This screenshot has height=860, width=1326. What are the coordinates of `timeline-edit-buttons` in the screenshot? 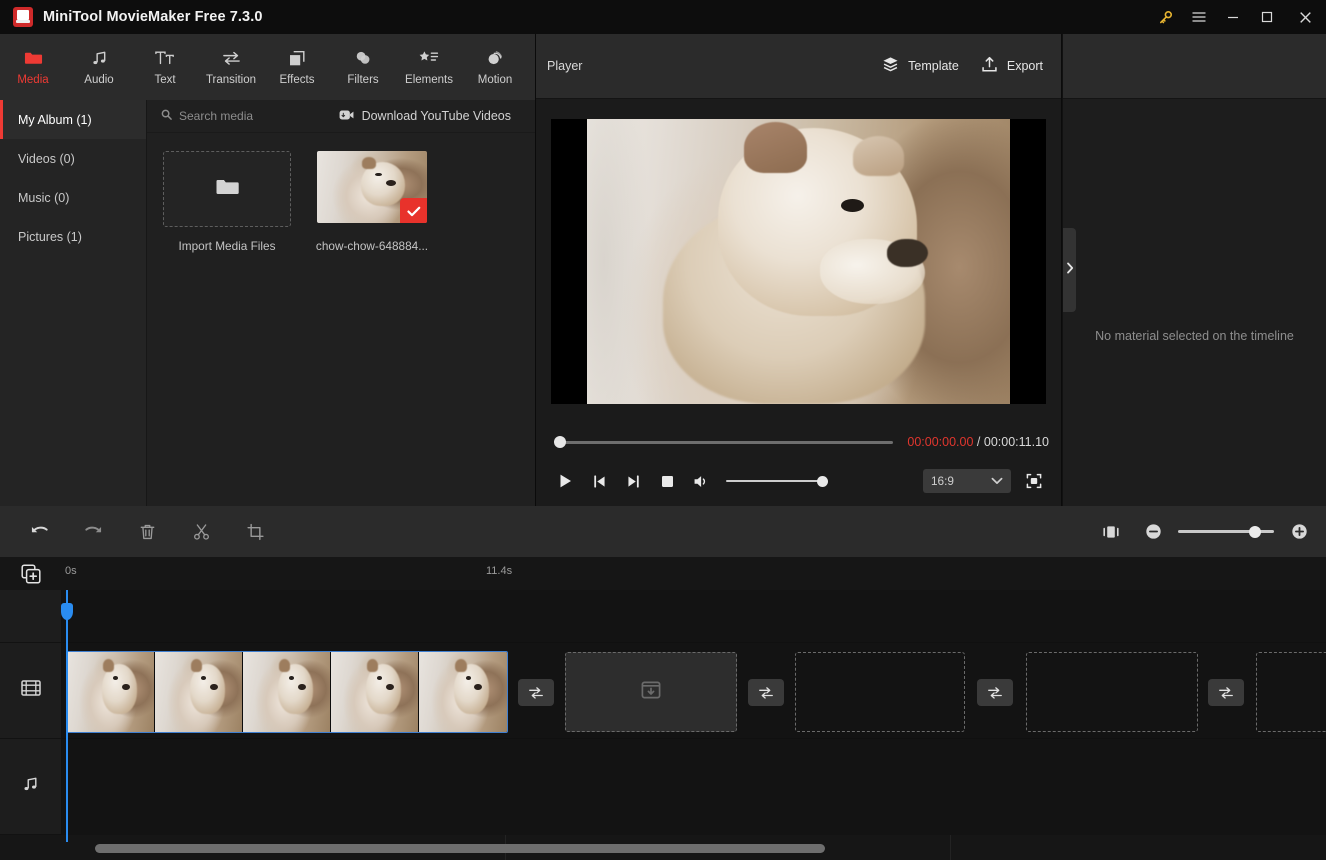 It's located at (136, 532).